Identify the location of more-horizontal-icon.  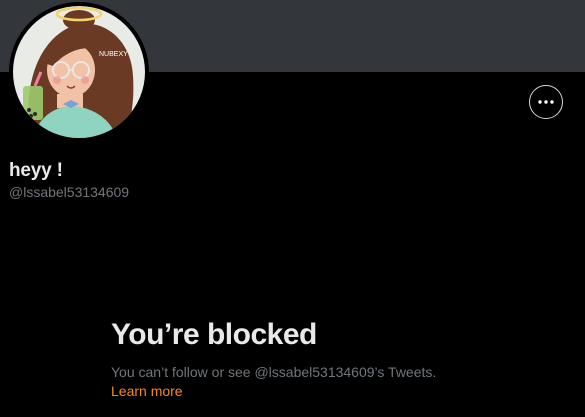
(546, 102).